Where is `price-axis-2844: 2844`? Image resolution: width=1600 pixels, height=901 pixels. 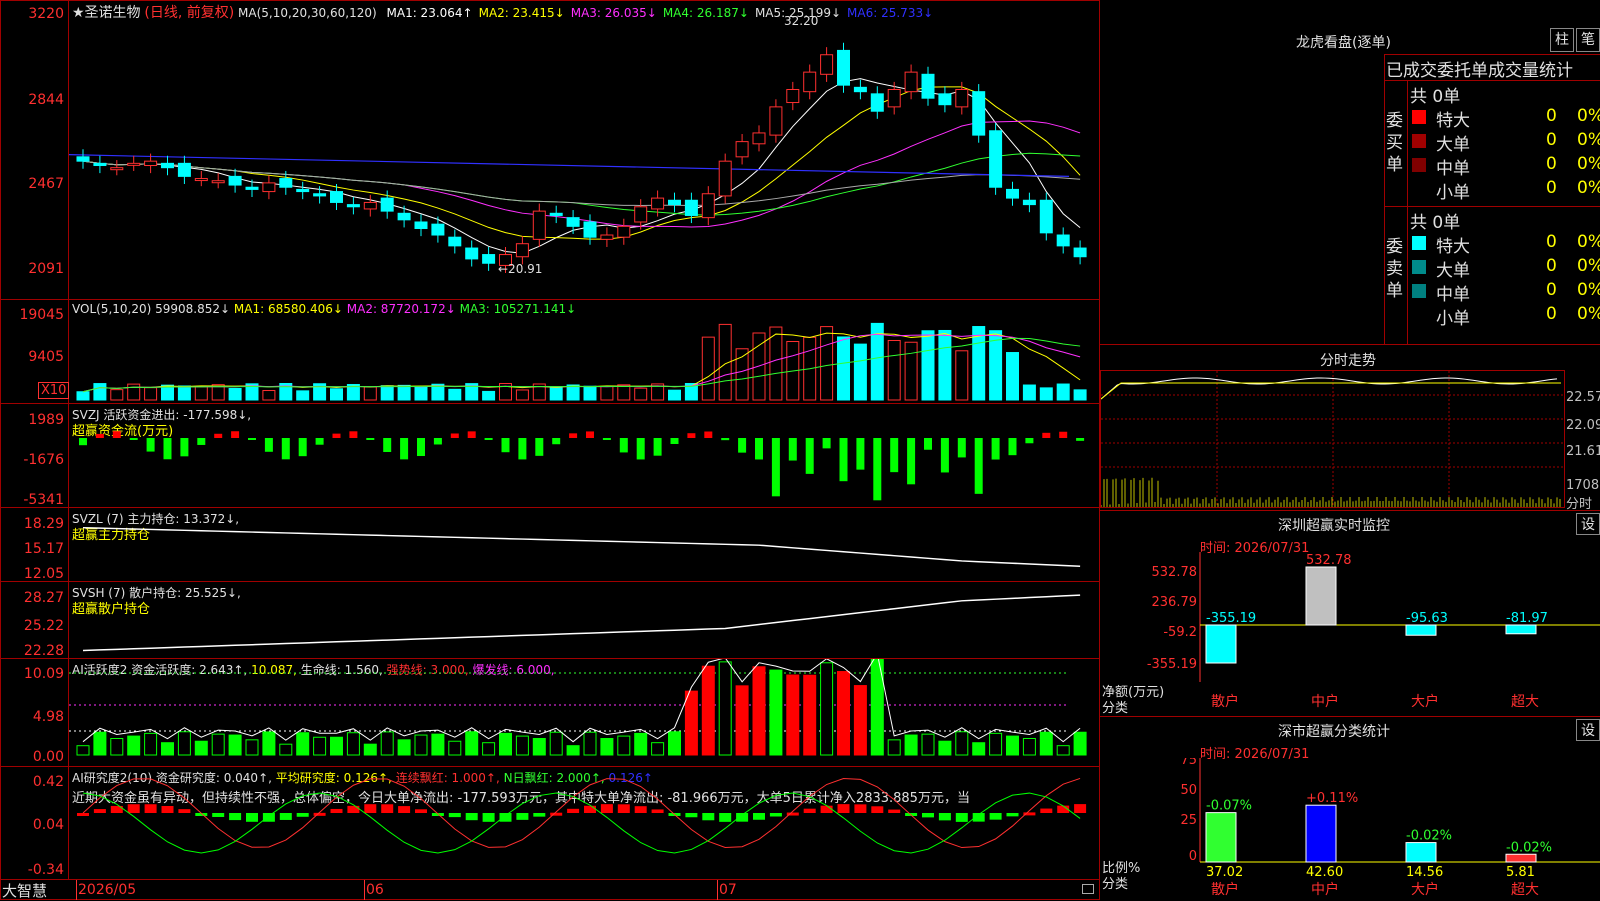 price-axis-2844: 2844 is located at coordinates (46, 100).